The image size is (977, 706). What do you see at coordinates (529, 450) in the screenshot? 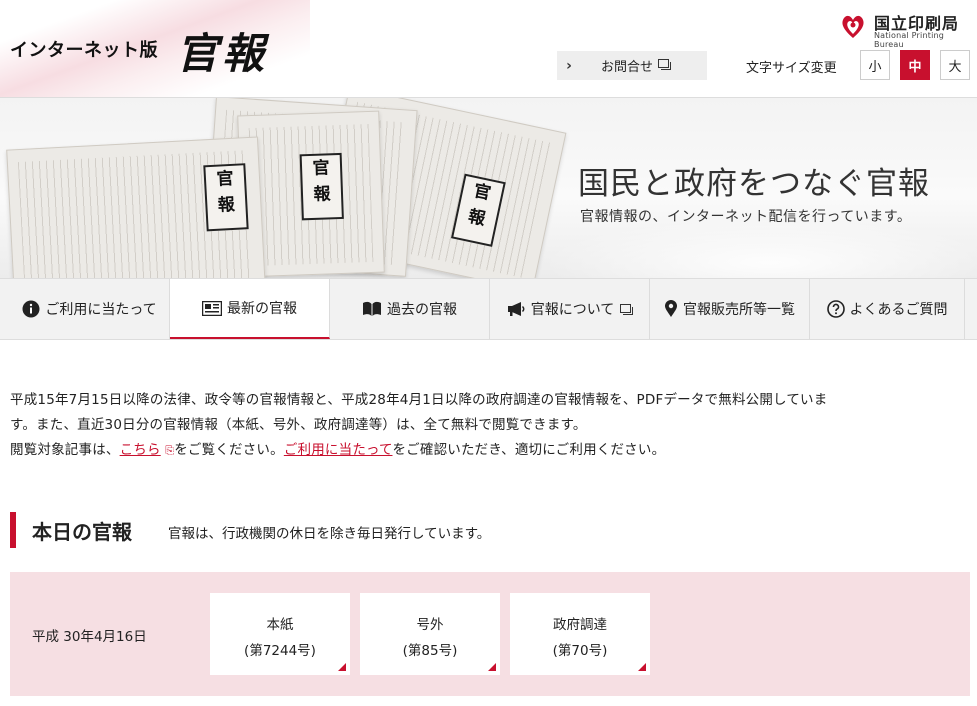
I see `intro-text-segment: をご確認いただき、適切にご利用ください。` at bounding box center [529, 450].